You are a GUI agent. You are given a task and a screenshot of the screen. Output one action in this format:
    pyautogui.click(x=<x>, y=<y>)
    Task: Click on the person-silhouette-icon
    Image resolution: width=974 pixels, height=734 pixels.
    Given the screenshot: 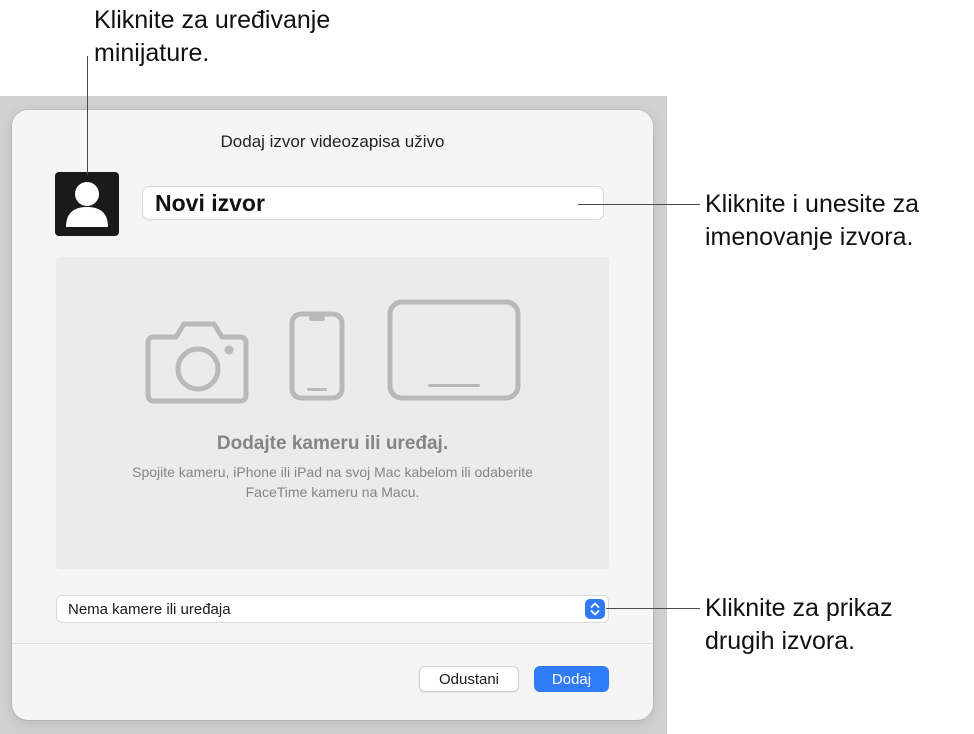 What is the action you would take?
    pyautogui.click(x=87, y=204)
    